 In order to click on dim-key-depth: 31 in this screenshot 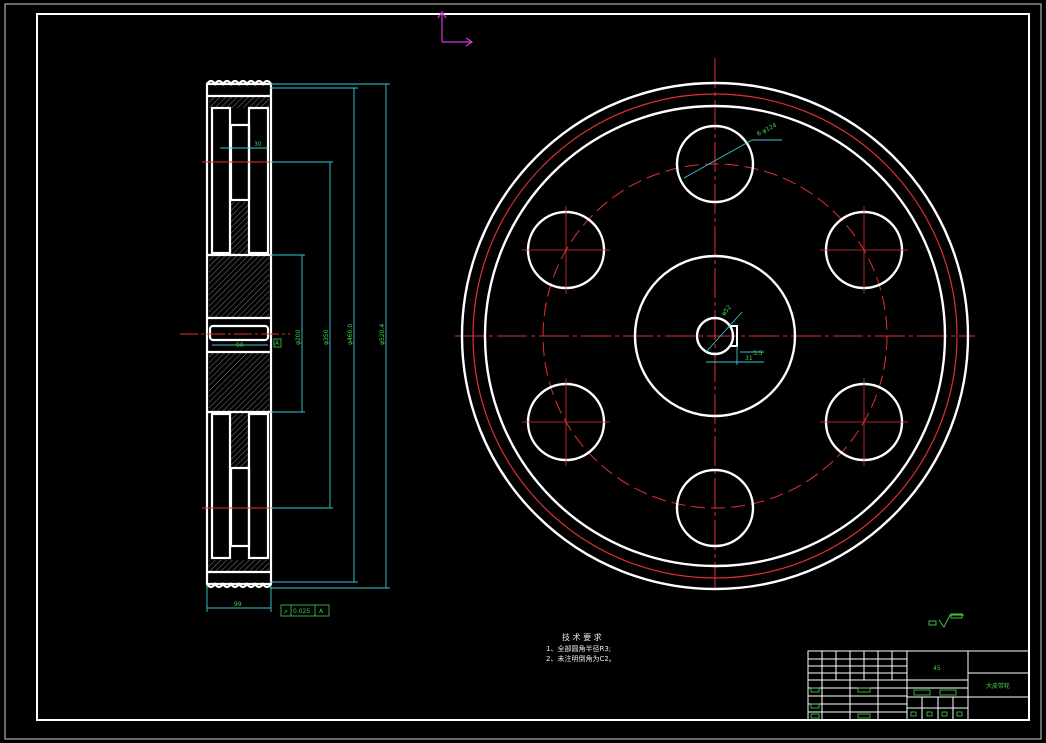, I will do `click(749, 358)`.